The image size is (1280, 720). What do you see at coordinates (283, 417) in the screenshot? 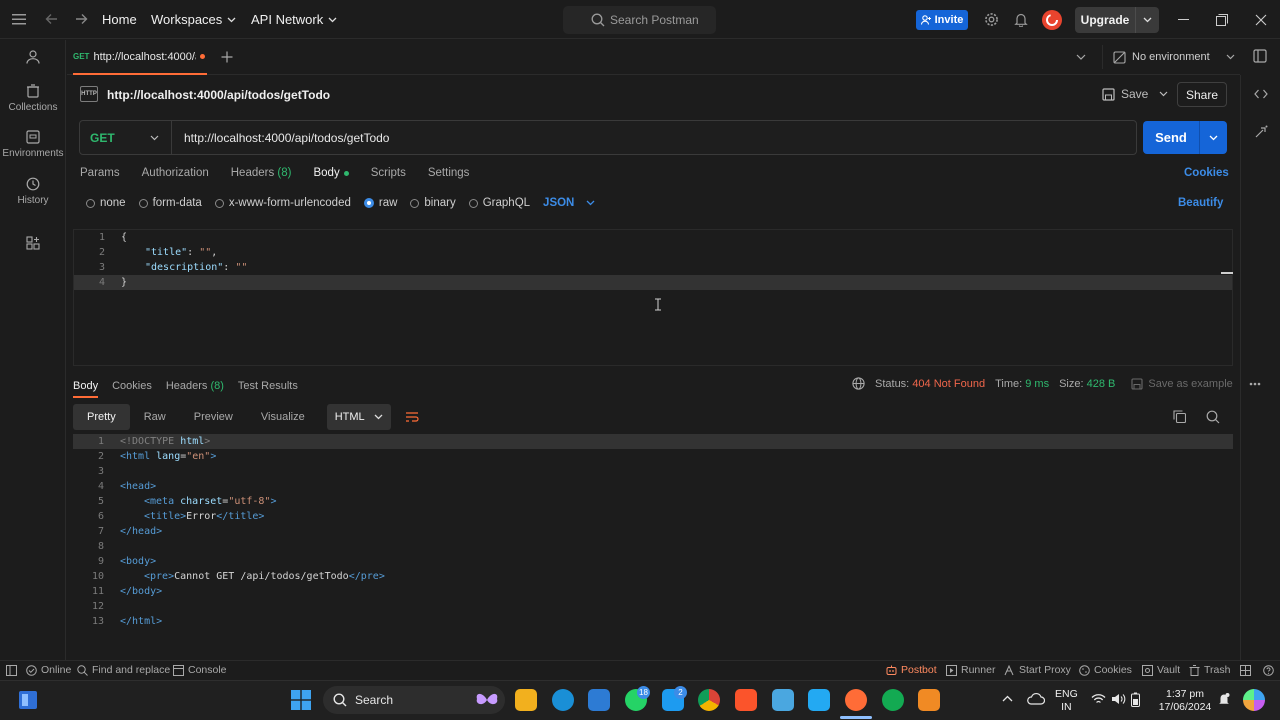
I see `view-visualize: Visualize` at bounding box center [283, 417].